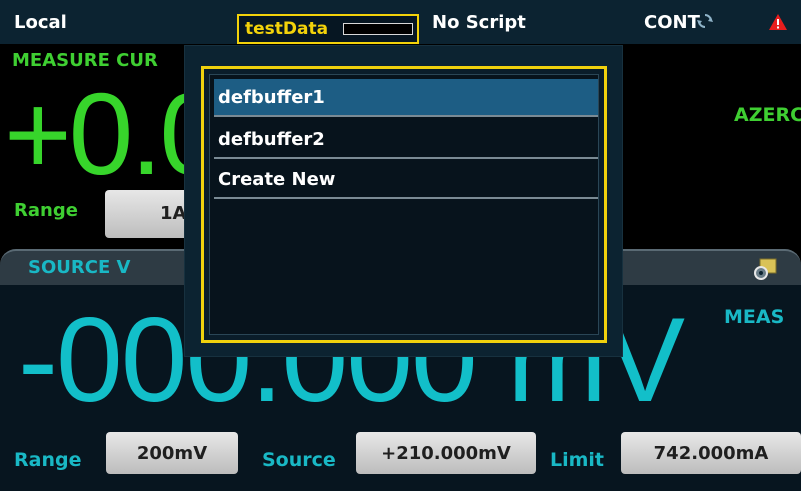 The width and height of the screenshot is (801, 491). What do you see at coordinates (40, 22) in the screenshot?
I see `local-status-label: Local` at bounding box center [40, 22].